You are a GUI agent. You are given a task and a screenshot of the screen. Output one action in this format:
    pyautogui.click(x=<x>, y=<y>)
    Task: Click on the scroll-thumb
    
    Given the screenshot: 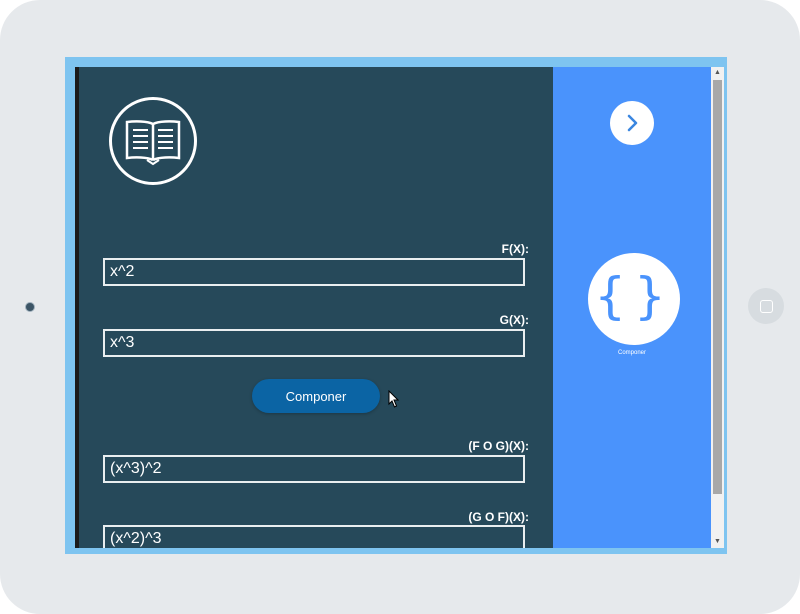 What is the action you would take?
    pyautogui.click(x=717, y=287)
    